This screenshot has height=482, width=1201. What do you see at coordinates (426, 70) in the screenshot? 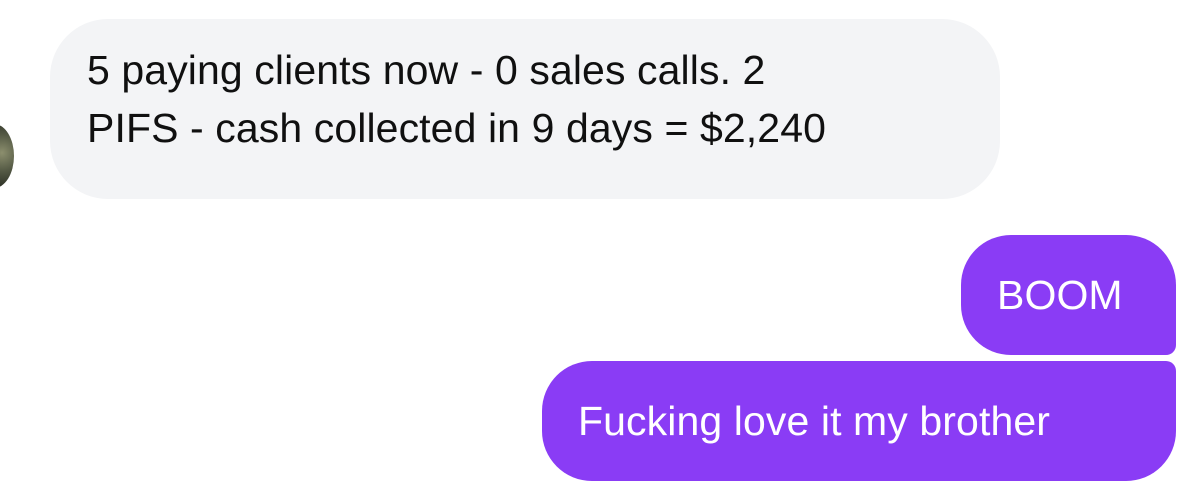
I see `incoming-message-line-1: 5 paying clients now - 0 sales calls. 2` at bounding box center [426, 70].